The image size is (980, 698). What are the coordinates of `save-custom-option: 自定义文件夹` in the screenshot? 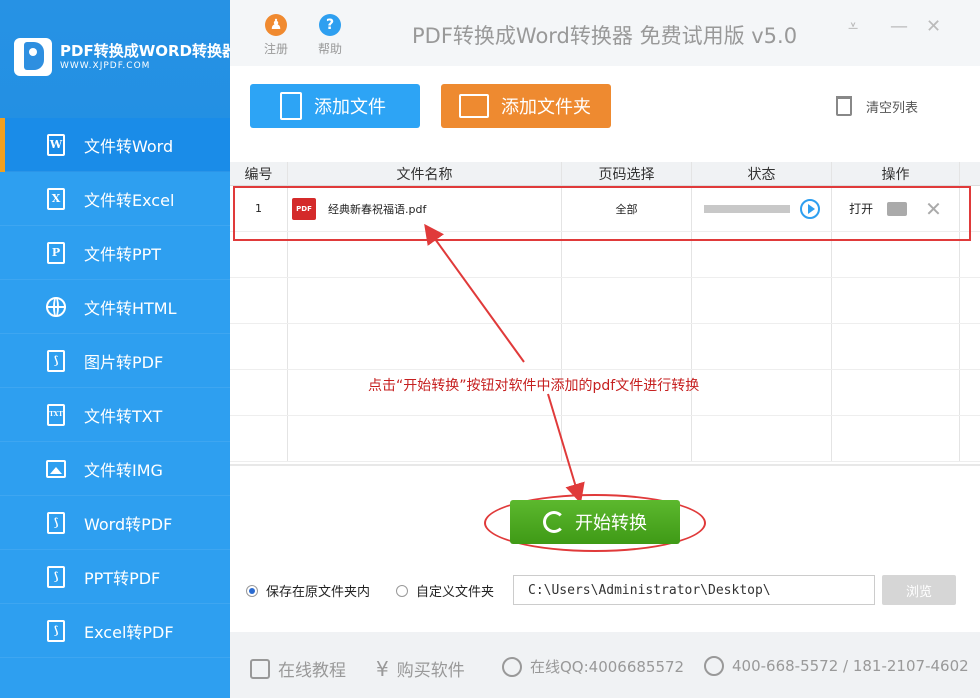 It's located at (445, 590).